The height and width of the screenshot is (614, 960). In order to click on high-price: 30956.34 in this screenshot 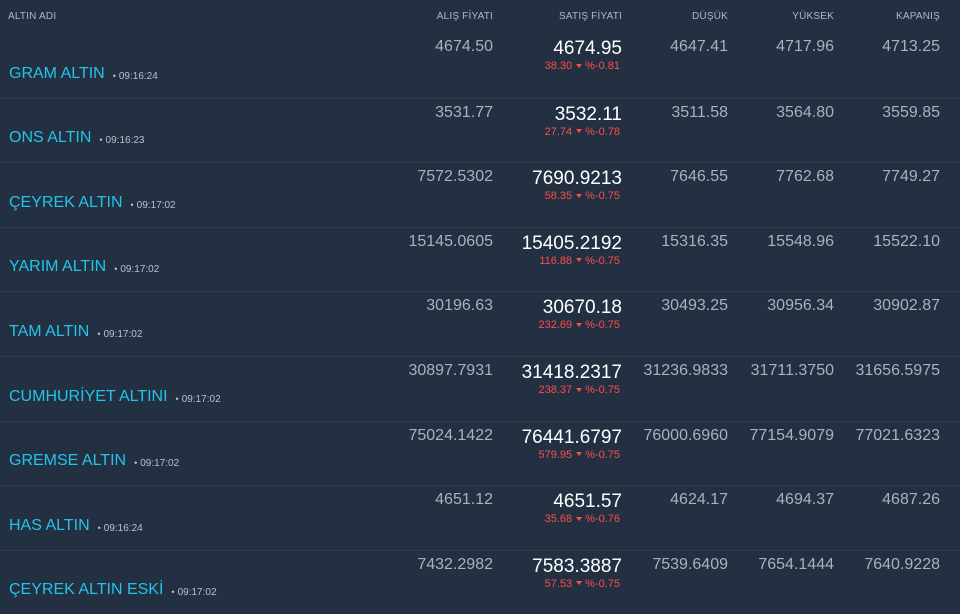, I will do `click(800, 306)`.